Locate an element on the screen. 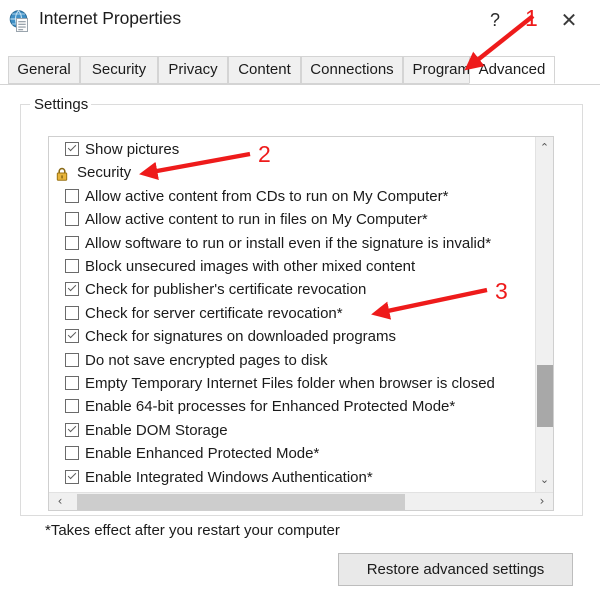 This screenshot has width=600, height=597. restore-advanced-settings-button: Restore advanced settings is located at coordinates (455, 569).